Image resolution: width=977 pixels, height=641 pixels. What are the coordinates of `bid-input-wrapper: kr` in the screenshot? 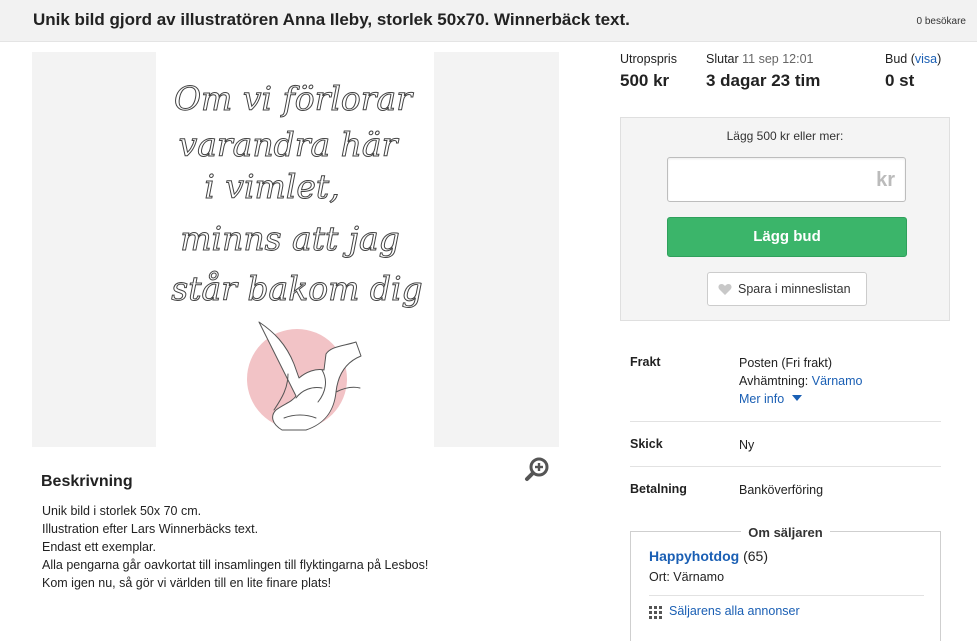 It's located at (786, 180).